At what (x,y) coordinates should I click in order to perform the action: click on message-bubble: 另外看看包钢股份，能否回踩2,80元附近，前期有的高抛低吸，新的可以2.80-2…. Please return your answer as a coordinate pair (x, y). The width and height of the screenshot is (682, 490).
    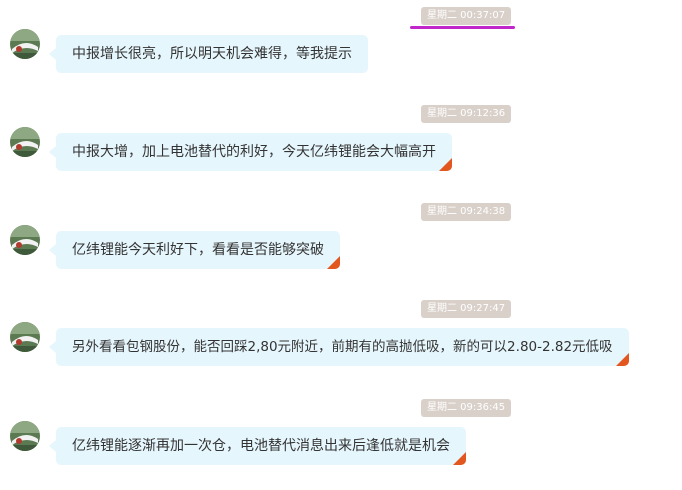
    Looking at the image, I should click on (339, 347).